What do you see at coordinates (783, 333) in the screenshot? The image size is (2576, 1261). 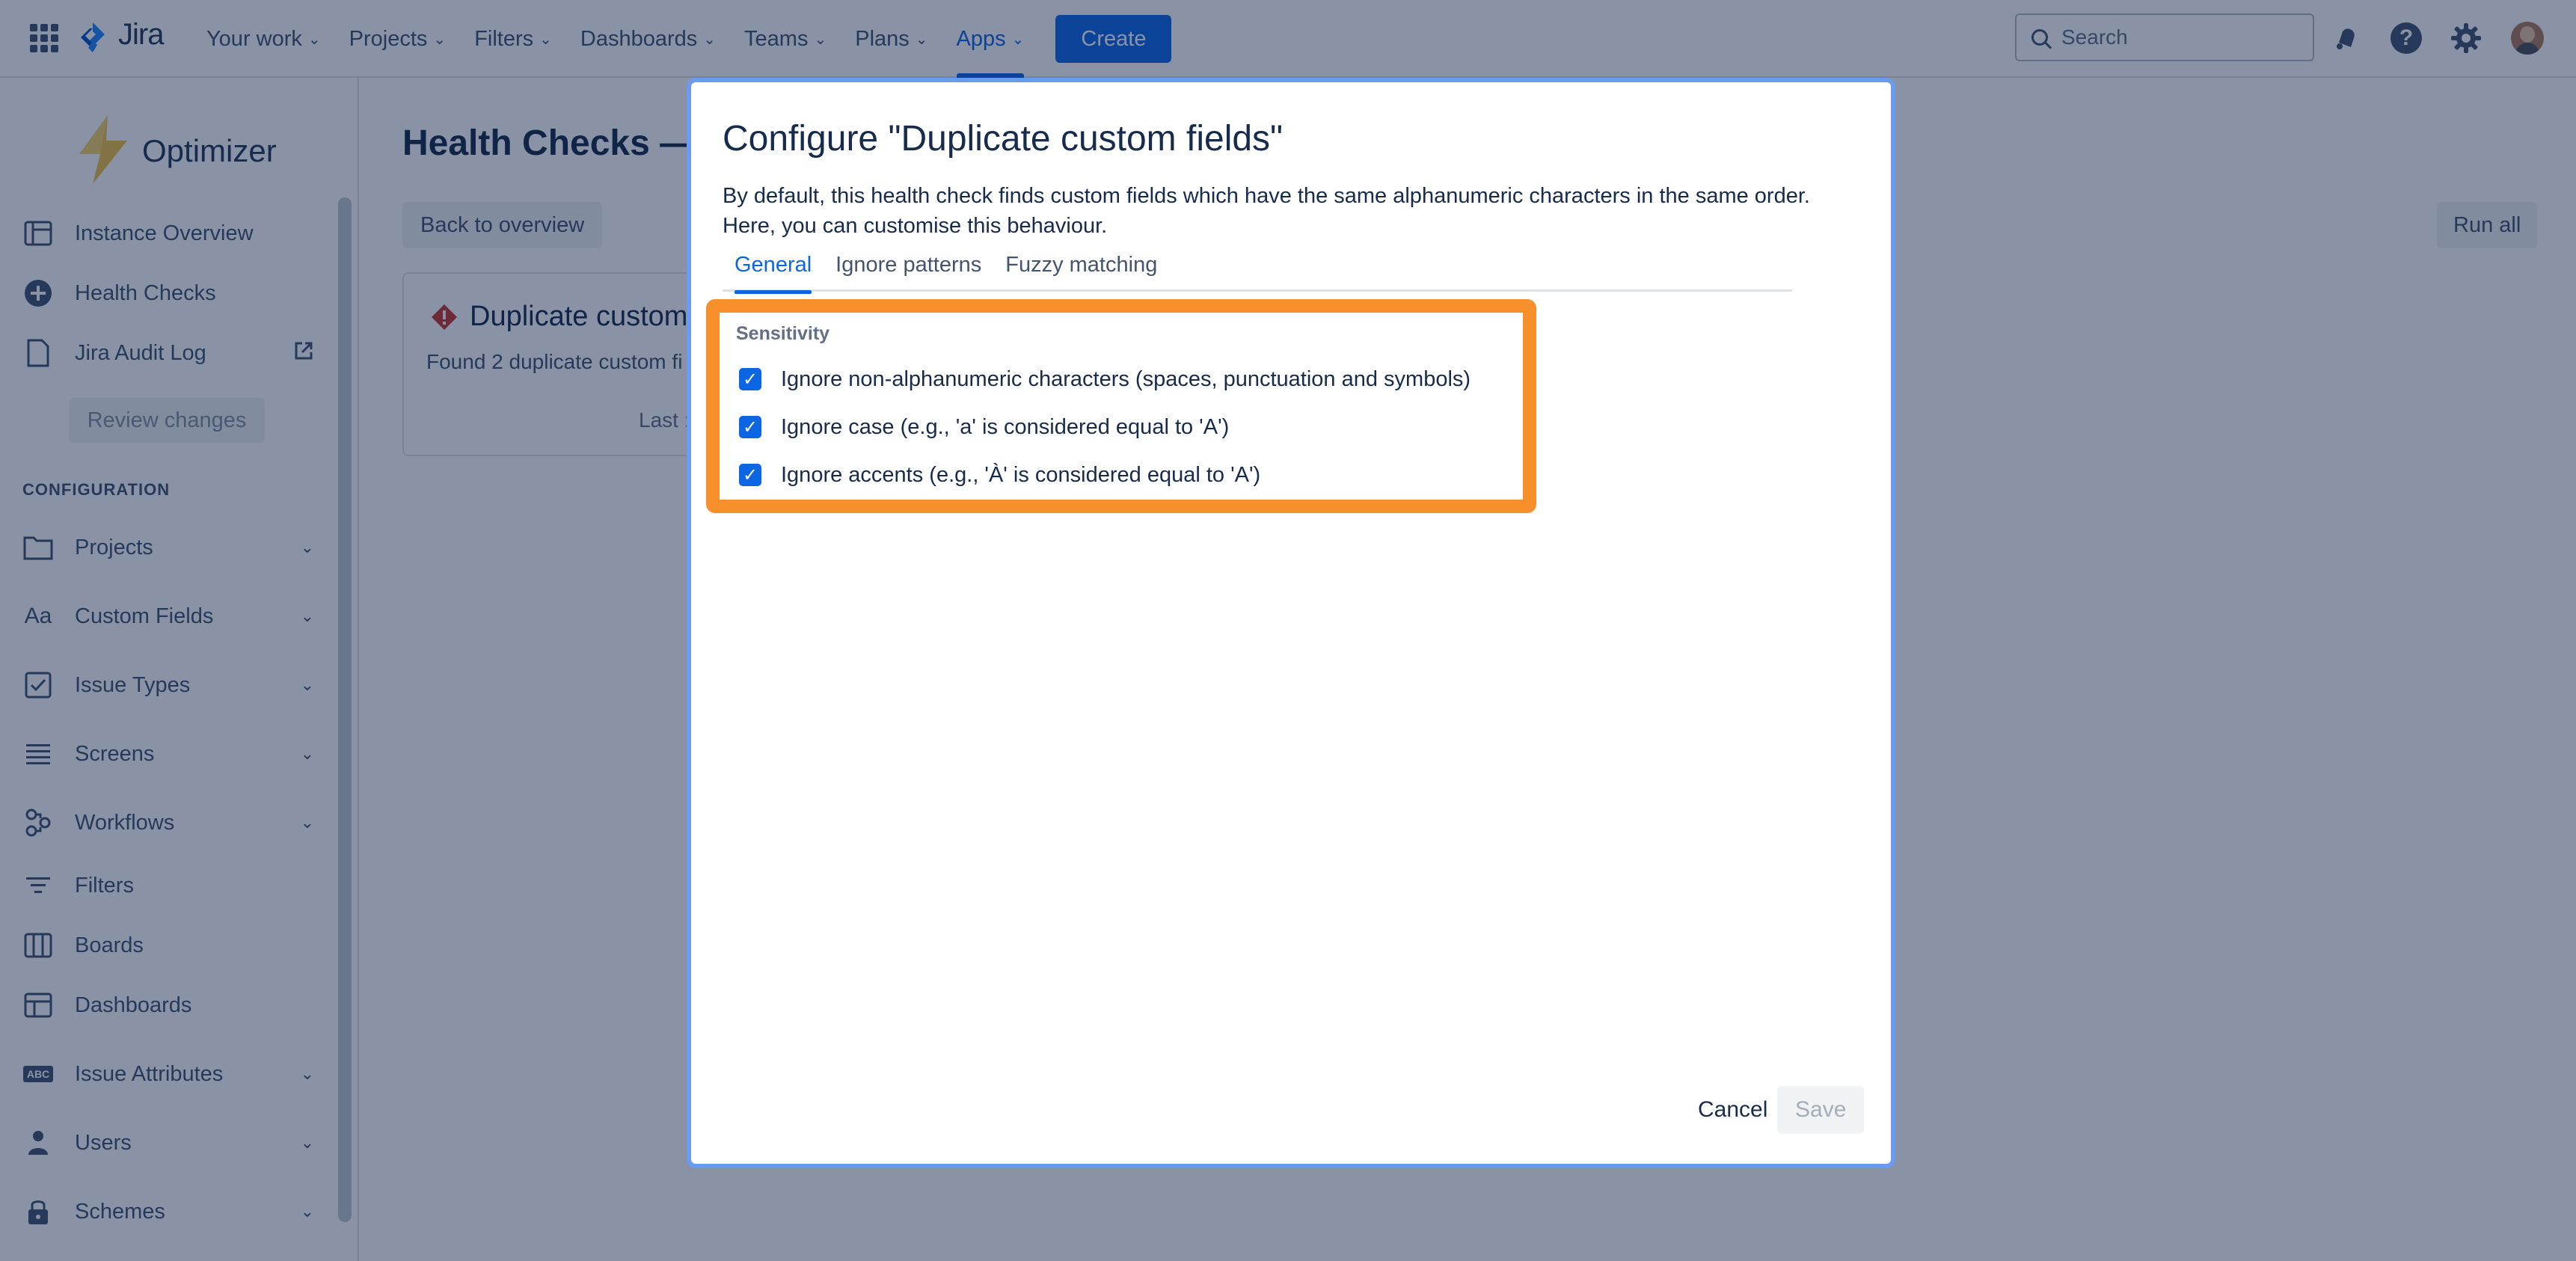 I see `sensitivity-label: Sensitivity` at bounding box center [783, 333].